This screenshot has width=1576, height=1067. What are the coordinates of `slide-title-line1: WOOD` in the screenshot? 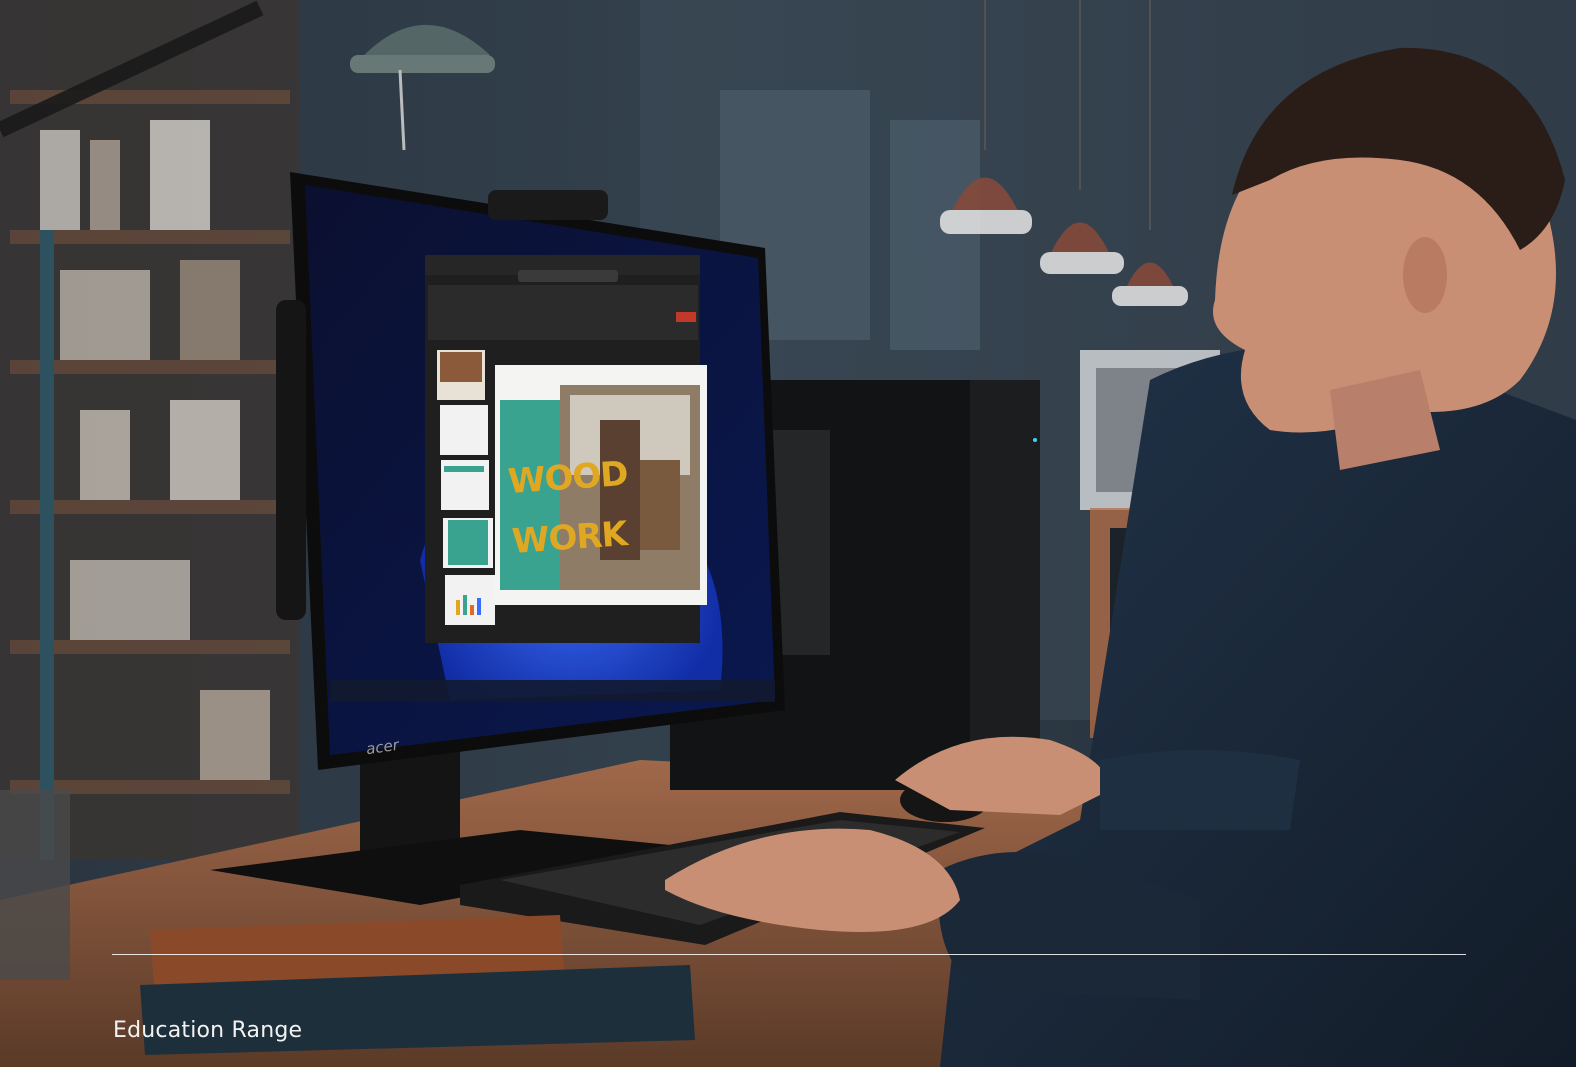 It's located at (567, 478).